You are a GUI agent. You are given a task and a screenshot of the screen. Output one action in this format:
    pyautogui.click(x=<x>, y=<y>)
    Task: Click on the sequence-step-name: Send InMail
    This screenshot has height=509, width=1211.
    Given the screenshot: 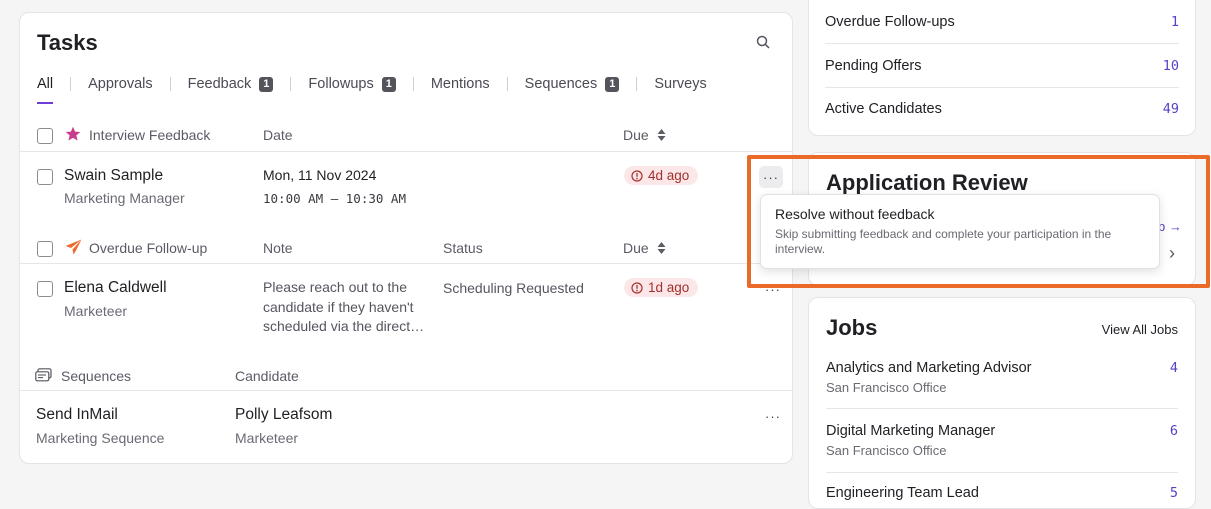 What is the action you would take?
    pyautogui.click(x=77, y=415)
    